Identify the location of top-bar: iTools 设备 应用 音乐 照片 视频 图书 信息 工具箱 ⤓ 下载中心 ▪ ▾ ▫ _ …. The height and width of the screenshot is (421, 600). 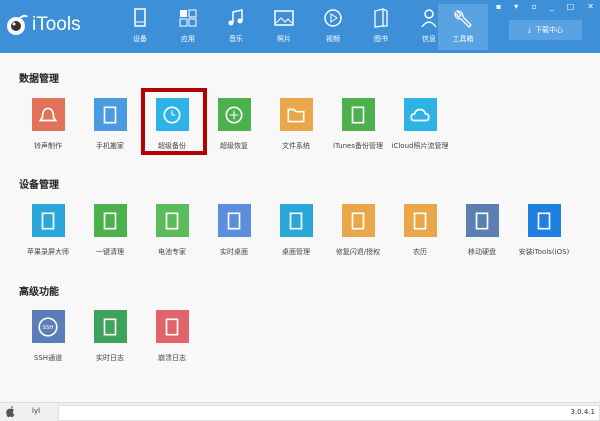
(300, 26).